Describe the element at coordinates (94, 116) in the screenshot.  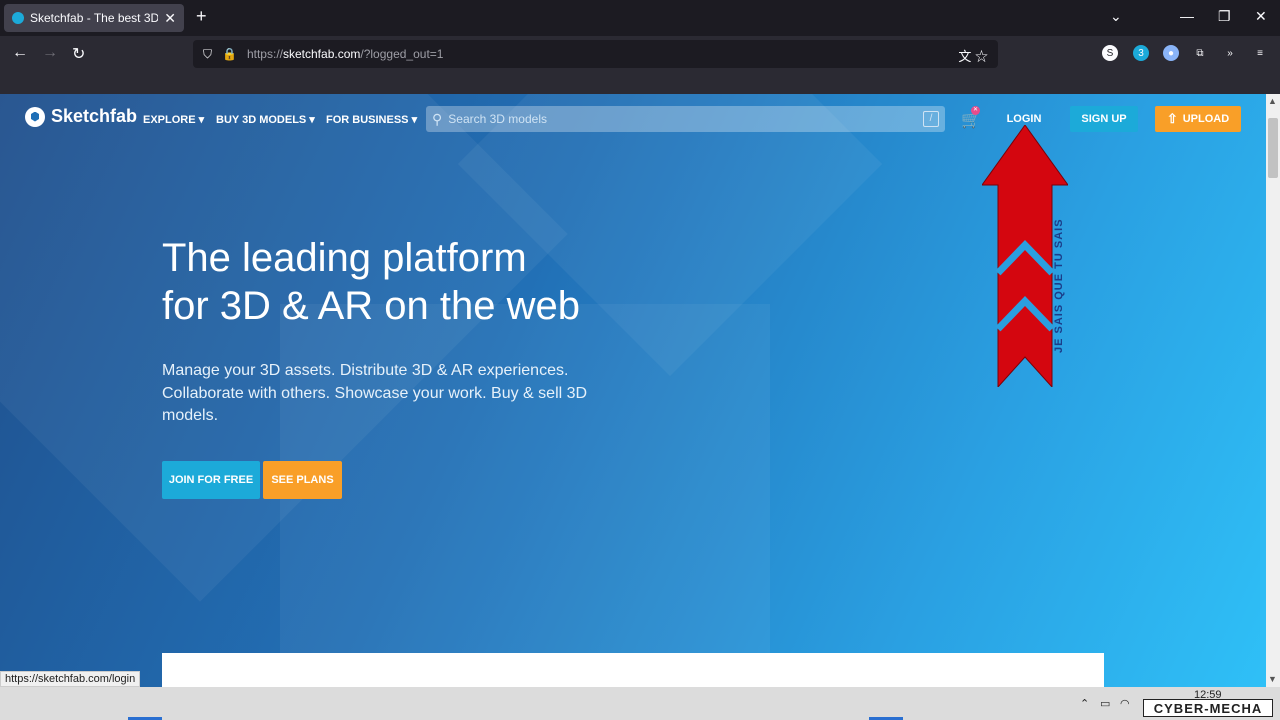
I see `logo-text: Sketchfab` at that location.